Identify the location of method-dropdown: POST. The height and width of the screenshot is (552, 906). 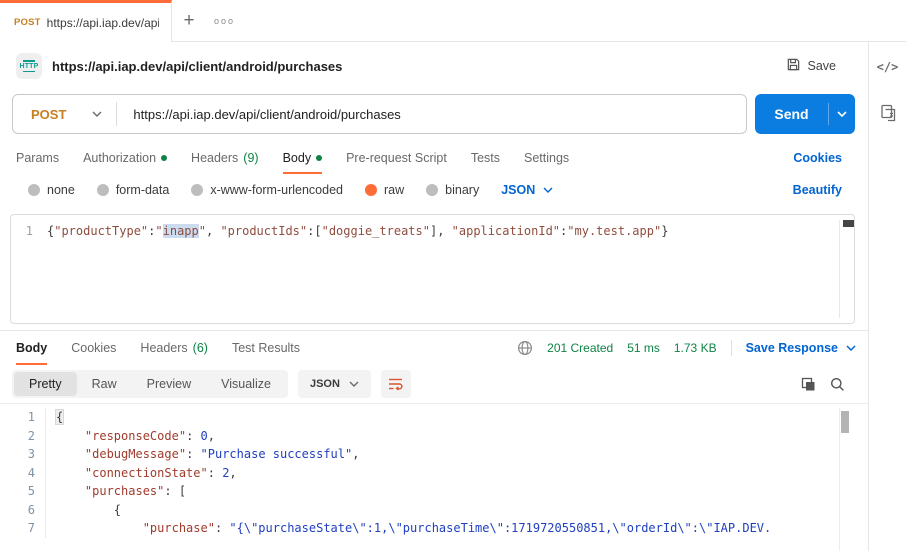
(64, 114).